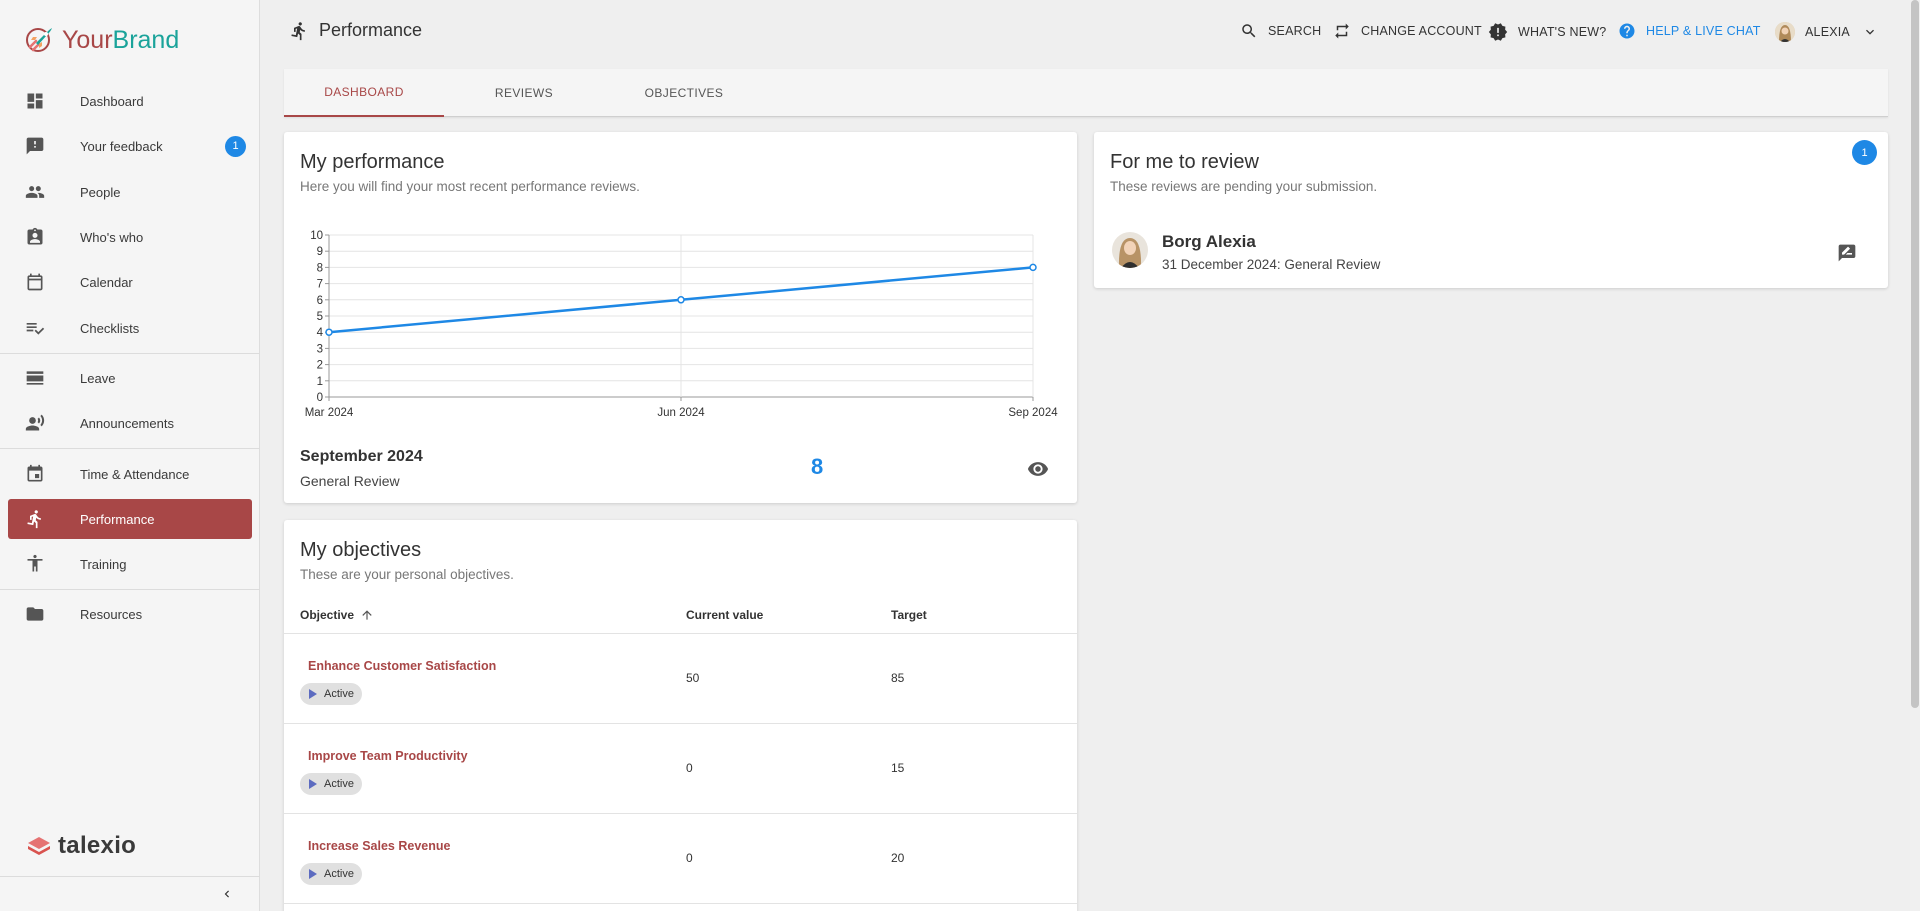 This screenshot has width=1920, height=911. What do you see at coordinates (130, 237) in the screenshot?
I see `sidebar-item-whos-who: Who's who` at bounding box center [130, 237].